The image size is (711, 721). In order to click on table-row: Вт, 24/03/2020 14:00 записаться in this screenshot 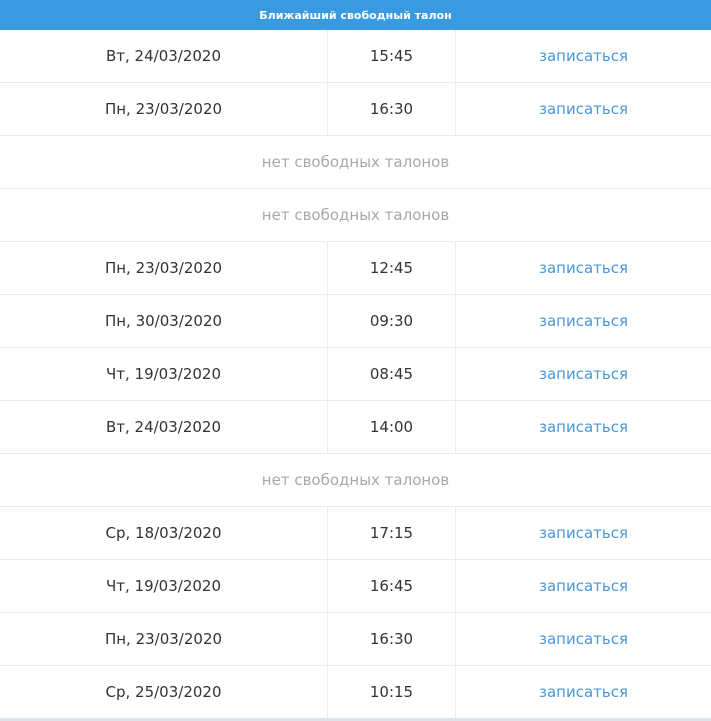, I will do `click(355, 427)`.